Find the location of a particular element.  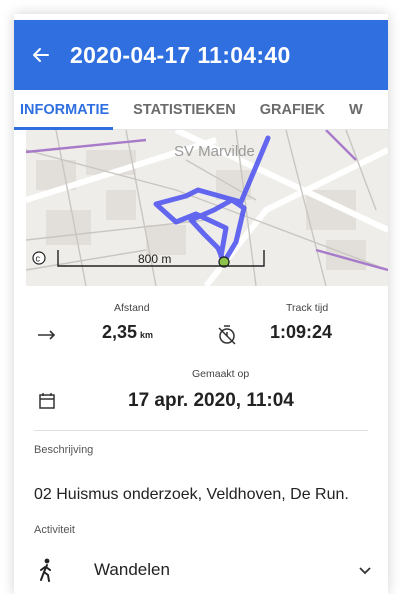

walking-icon is located at coordinates (45, 570).